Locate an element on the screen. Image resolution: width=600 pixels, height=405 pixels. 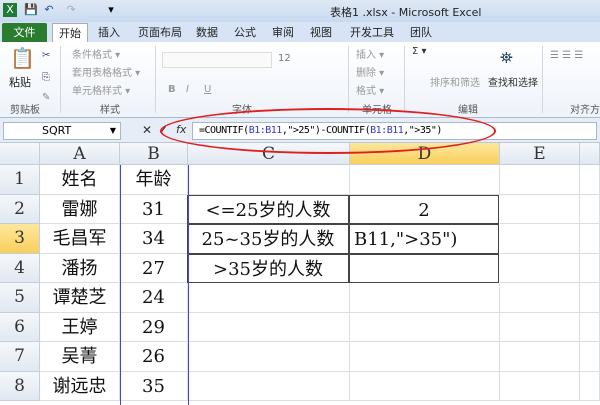
tab-review: 审阅 is located at coordinates (283, 32).